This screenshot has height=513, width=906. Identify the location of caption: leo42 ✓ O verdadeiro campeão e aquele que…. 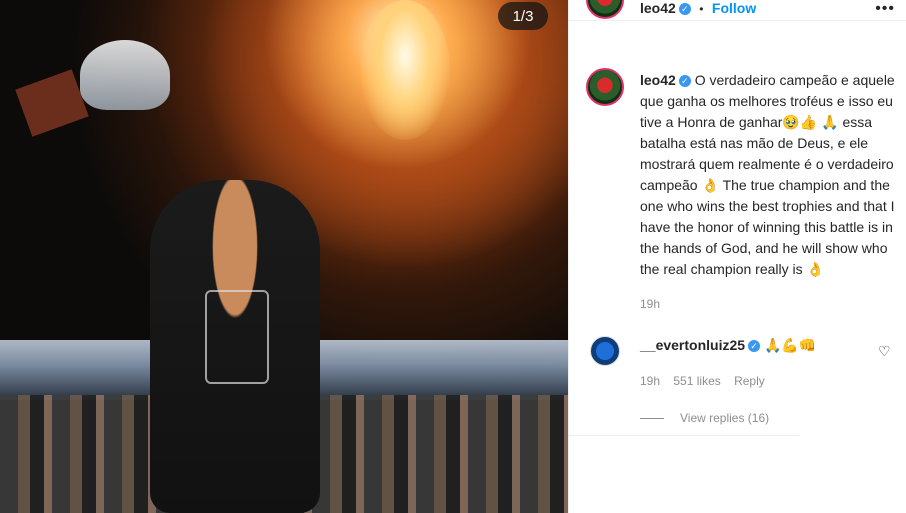
(770, 192).